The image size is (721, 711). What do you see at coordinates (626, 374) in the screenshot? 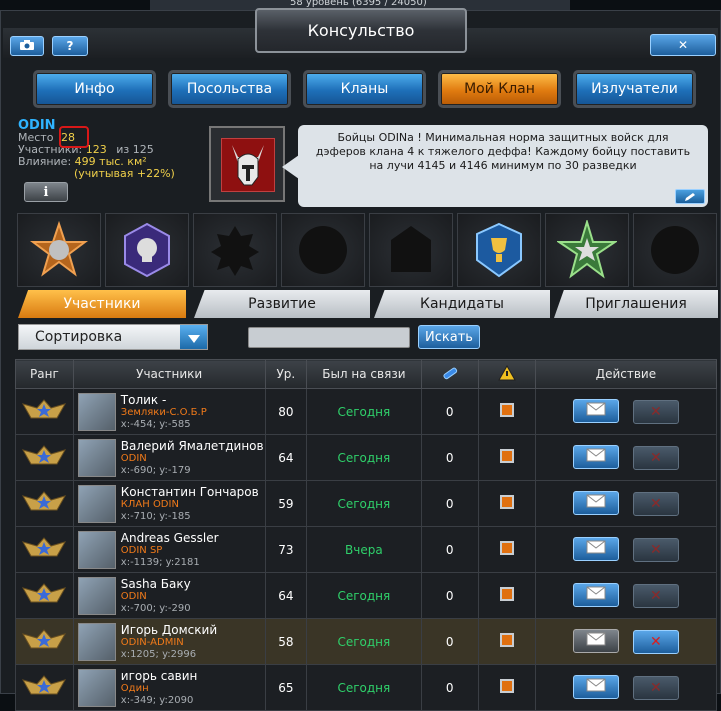
I see `header-action: Действие` at bounding box center [626, 374].